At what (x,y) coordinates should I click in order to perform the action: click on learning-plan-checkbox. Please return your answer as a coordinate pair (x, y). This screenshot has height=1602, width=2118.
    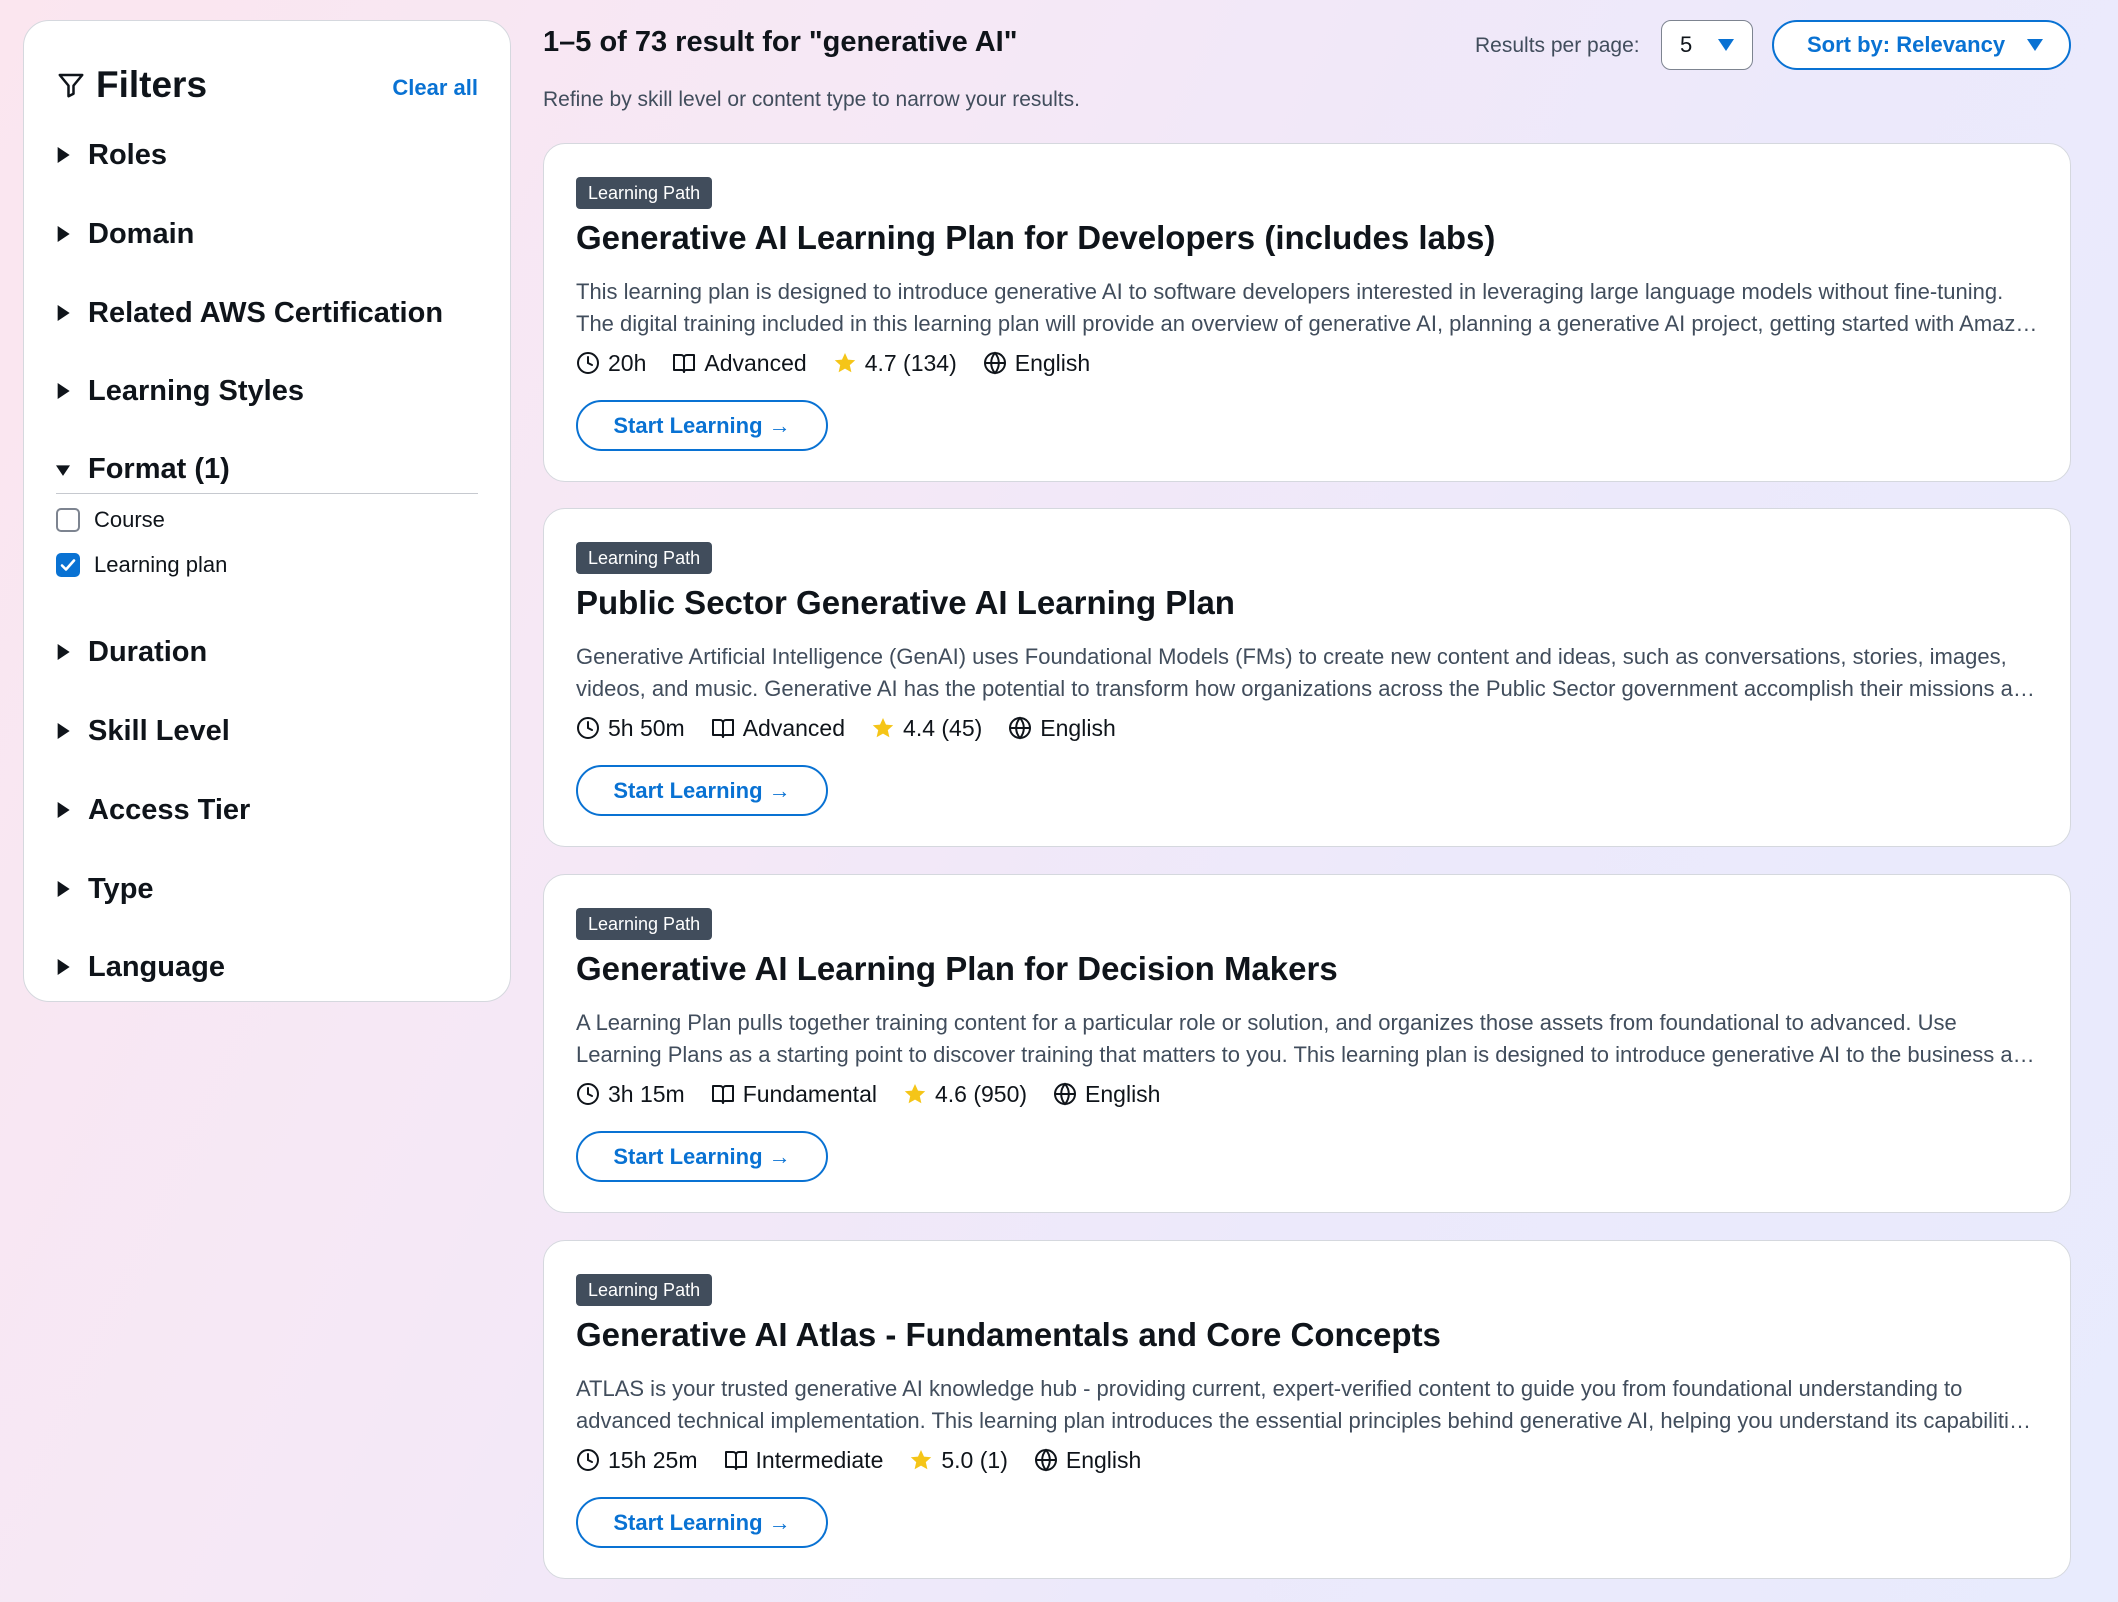
    Looking at the image, I should click on (68, 565).